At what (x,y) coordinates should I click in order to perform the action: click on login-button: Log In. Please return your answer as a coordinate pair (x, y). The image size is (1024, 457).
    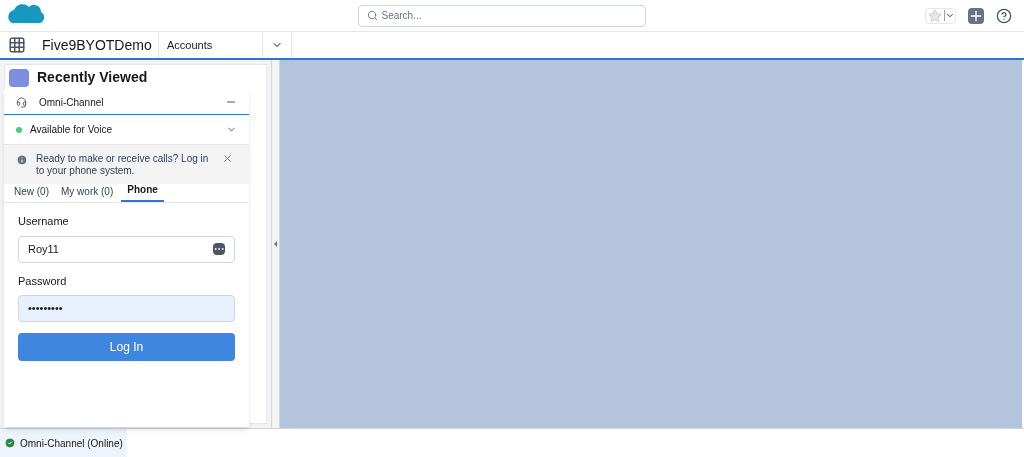
    Looking at the image, I should click on (126, 347).